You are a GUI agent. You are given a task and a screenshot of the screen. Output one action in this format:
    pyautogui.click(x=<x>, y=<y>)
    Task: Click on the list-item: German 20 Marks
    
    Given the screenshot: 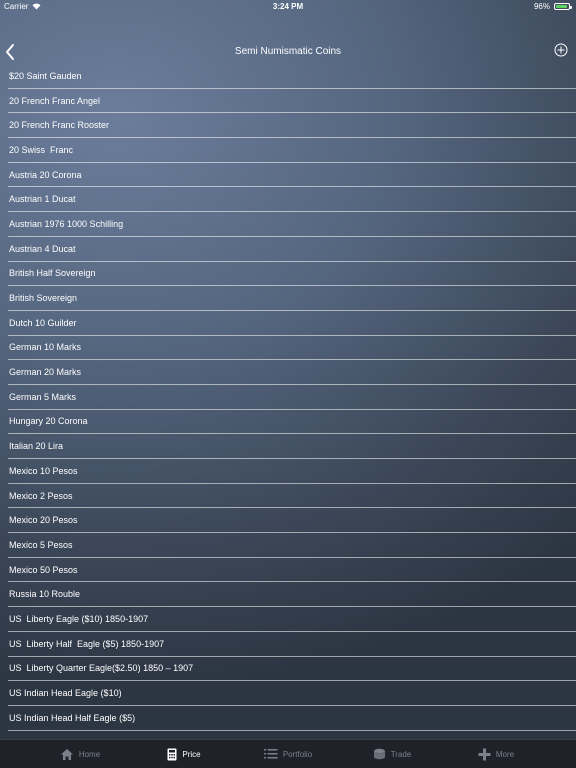 What is the action you would take?
    pyautogui.click(x=292, y=372)
    